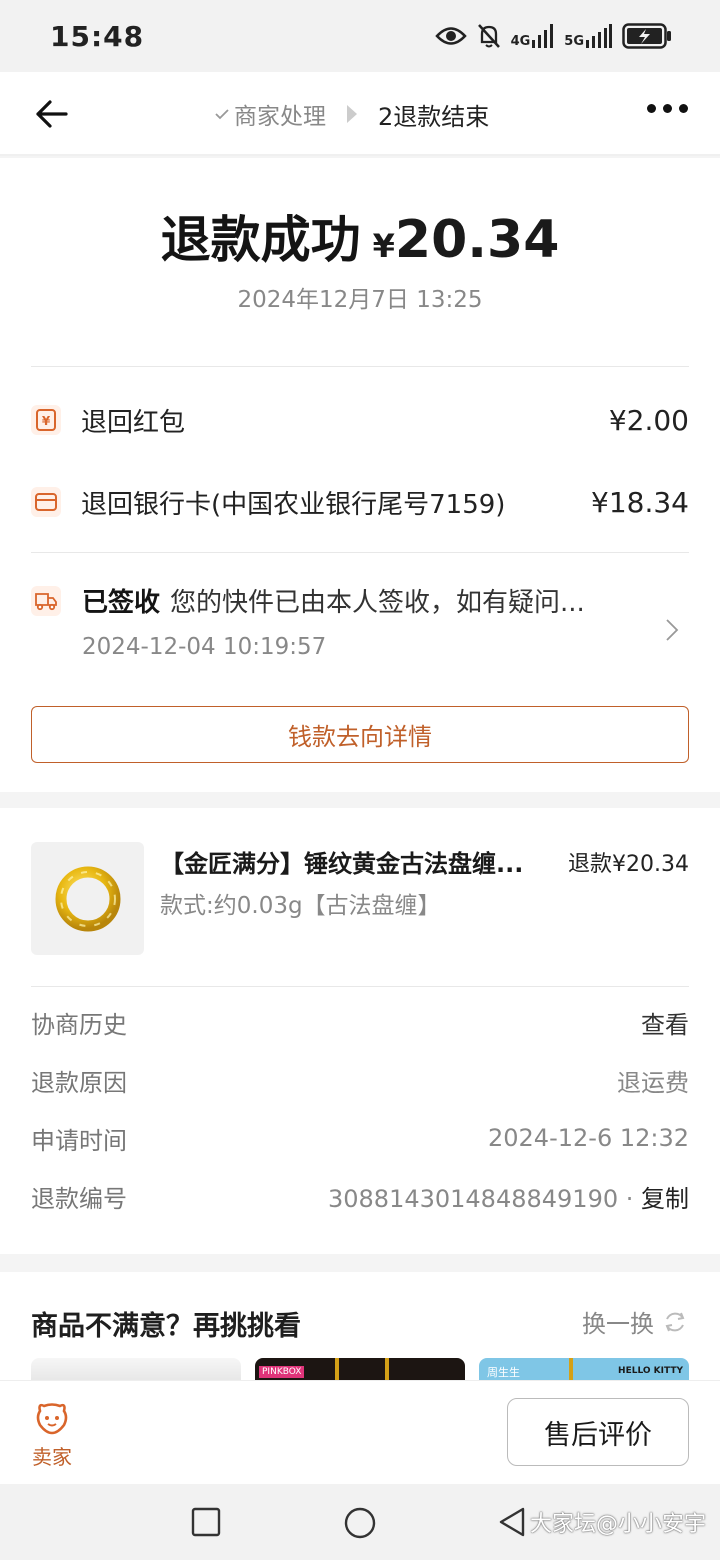 Image resolution: width=720 pixels, height=1560 pixels. What do you see at coordinates (360, 734) in the screenshot?
I see `money-flow-button: 钱款去向详情` at bounding box center [360, 734].